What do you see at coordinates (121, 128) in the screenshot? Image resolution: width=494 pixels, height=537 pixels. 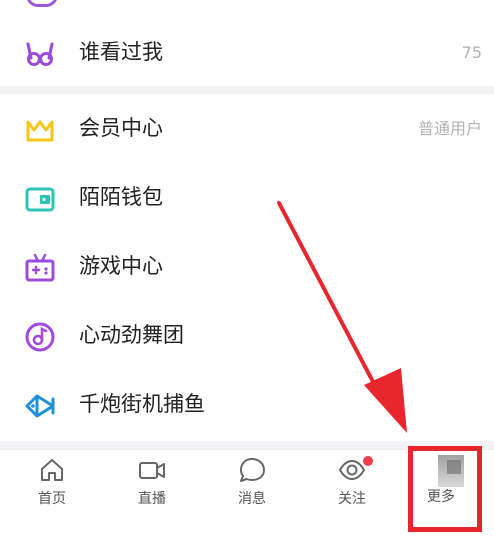 I see `menu-label: 会员中心` at bounding box center [121, 128].